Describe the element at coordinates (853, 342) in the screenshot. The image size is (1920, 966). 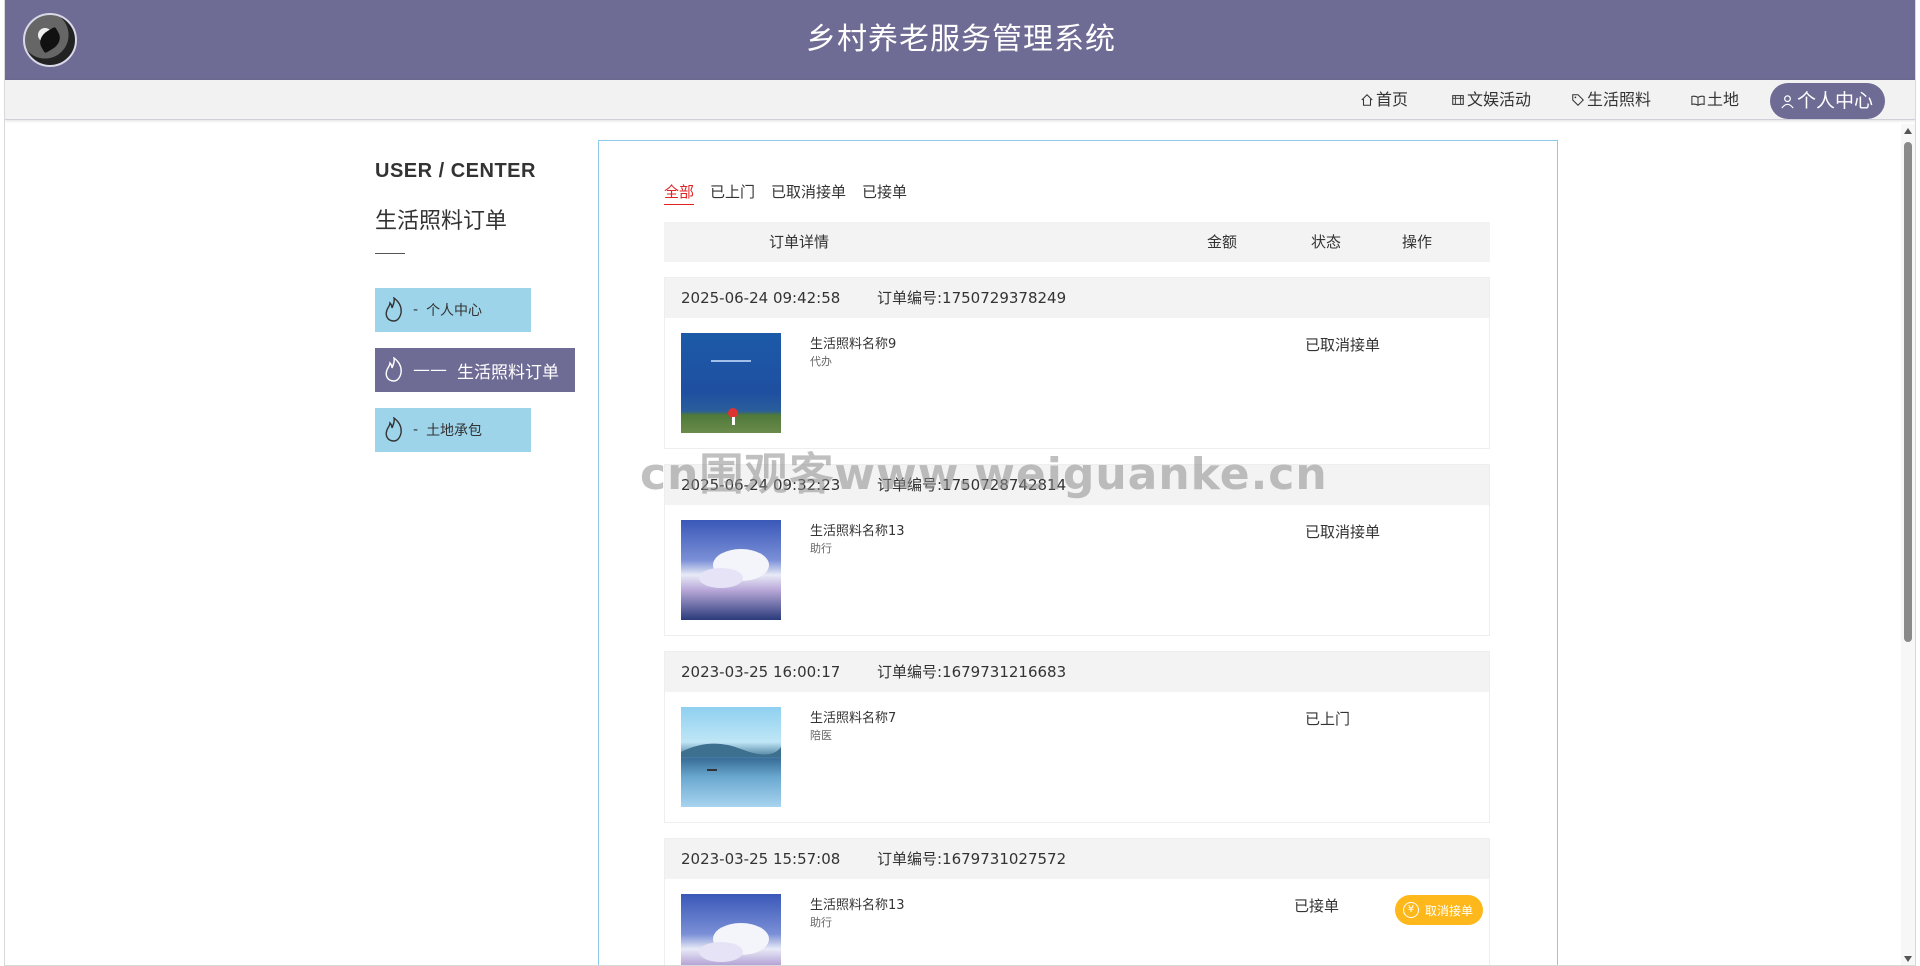
I see `product-name: 生活照料名称9` at that location.